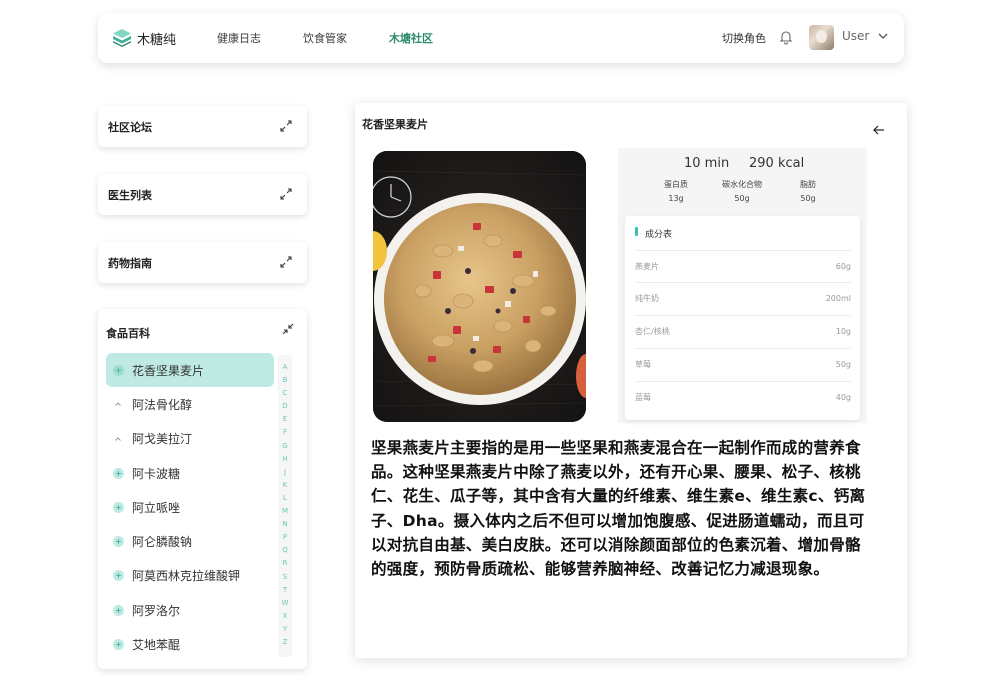 This screenshot has width=982, height=693. What do you see at coordinates (285, 616) in the screenshot?
I see `alphabet-letter: X` at bounding box center [285, 616].